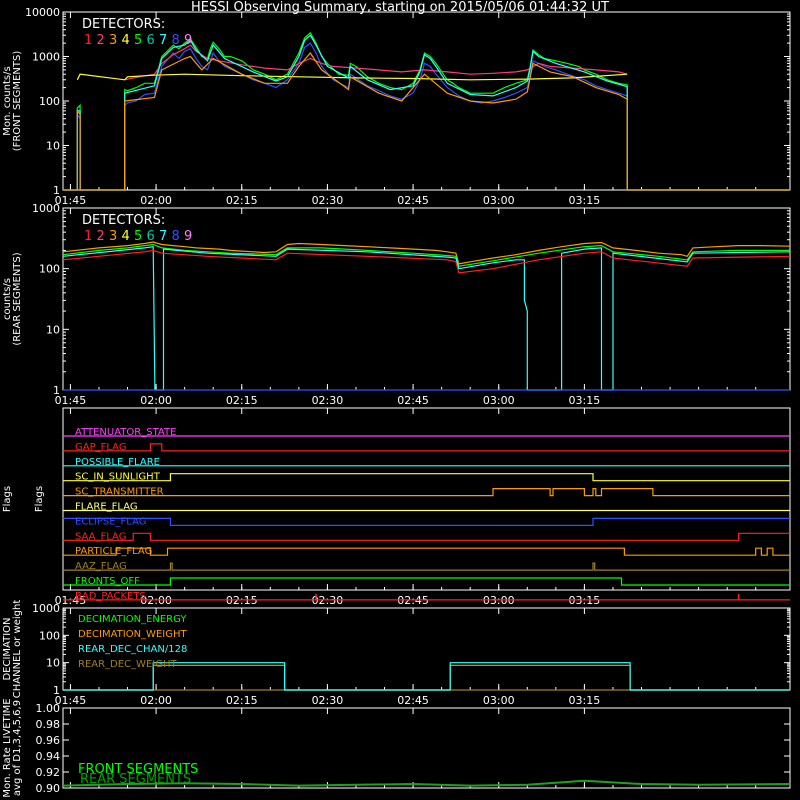 Image resolution: width=800 pixels, height=800 pixels. Describe the element at coordinates (39, 499) in the screenshot. I see `flags-axis-label: Flags` at that location.